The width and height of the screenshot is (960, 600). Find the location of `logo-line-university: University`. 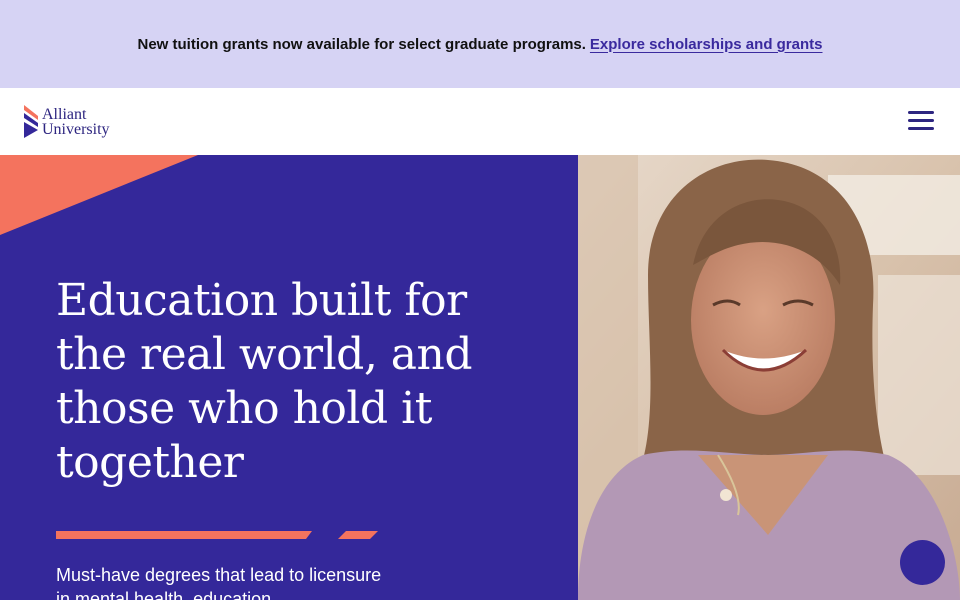

logo-line-university: University is located at coordinates (76, 129).